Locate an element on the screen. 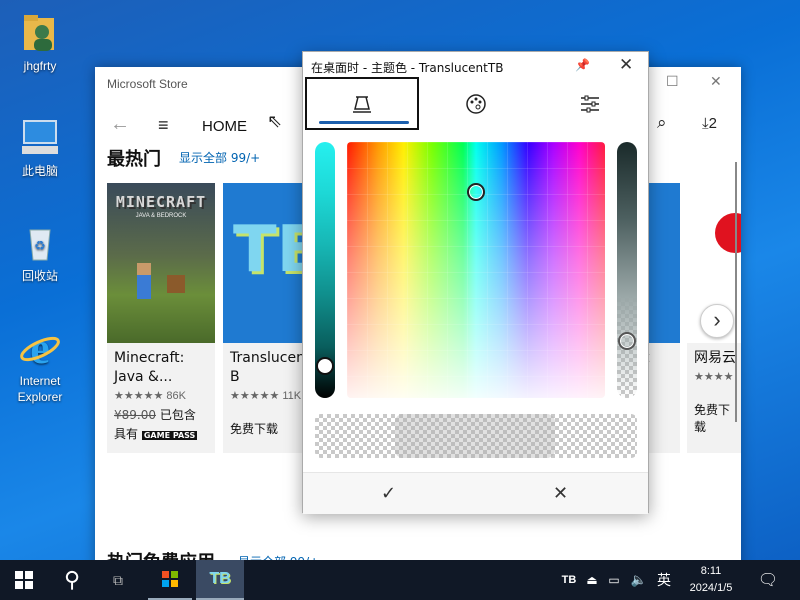 The height and width of the screenshot is (600, 800). desktop-icon-this-pc: 此电脑 is located at coordinates (40, 147).